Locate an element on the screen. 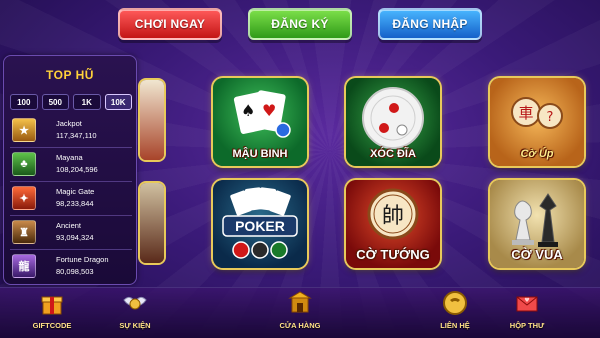 The width and height of the screenshot is (600, 338). chess-char-soai: 帥 is located at coordinates (393, 216).